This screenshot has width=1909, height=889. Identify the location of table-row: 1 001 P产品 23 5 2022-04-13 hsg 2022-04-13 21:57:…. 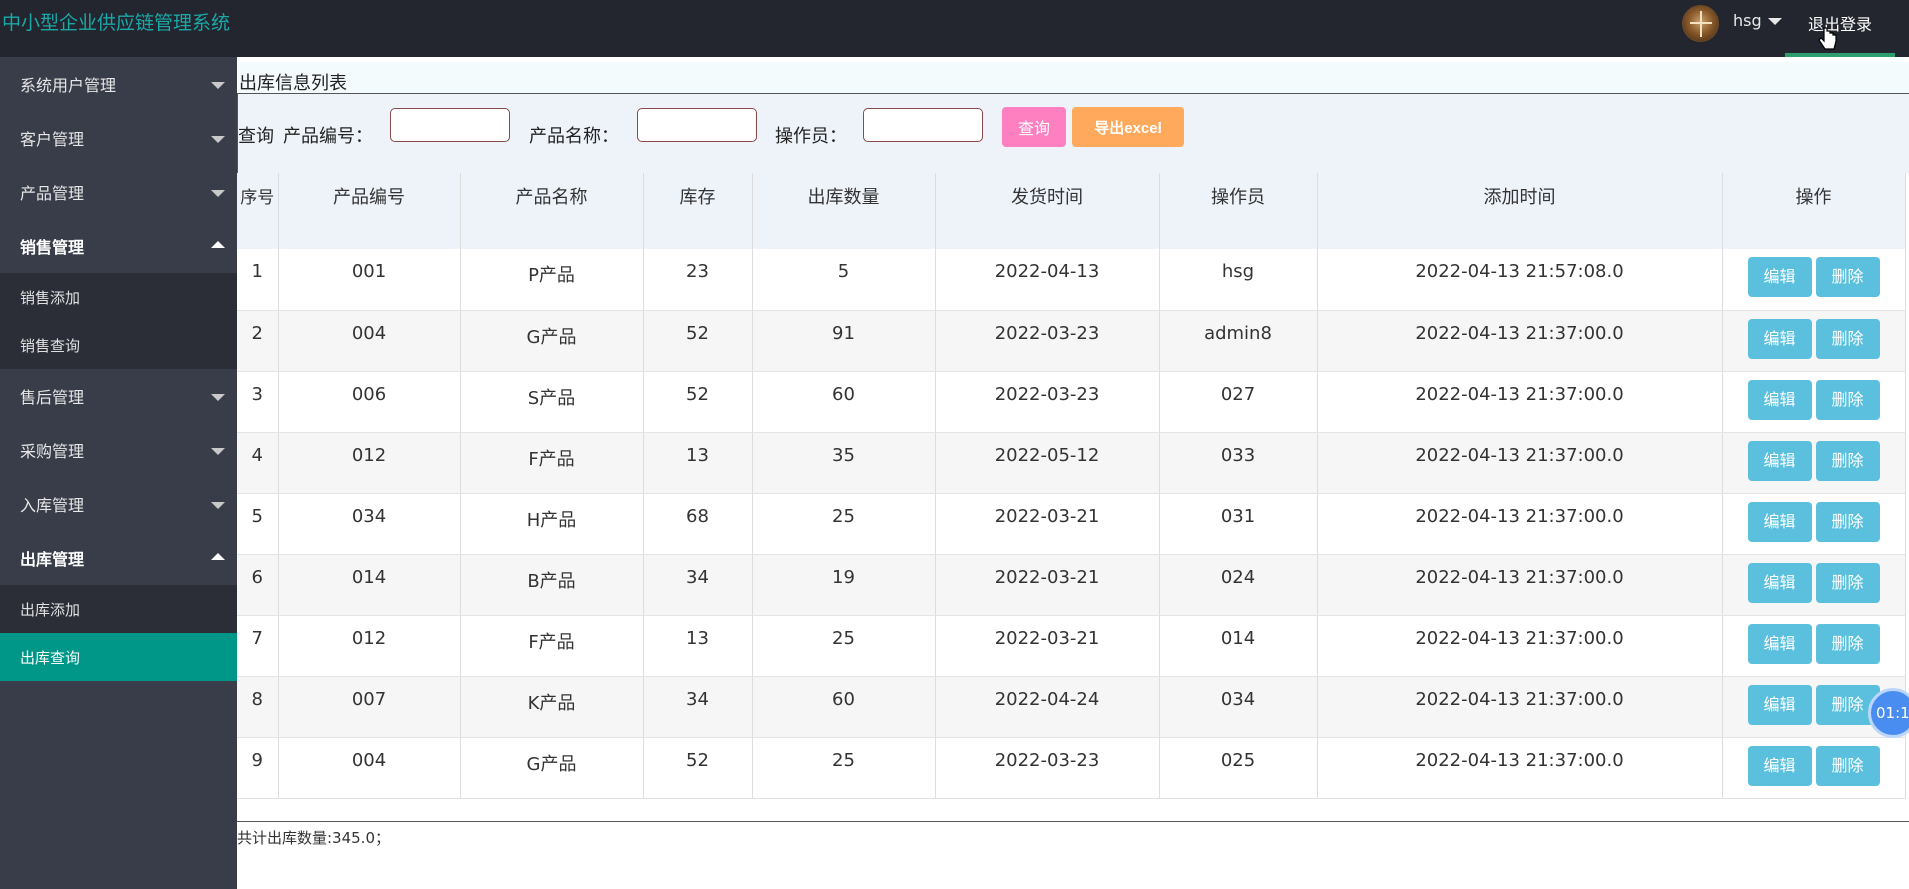
(1071, 280).